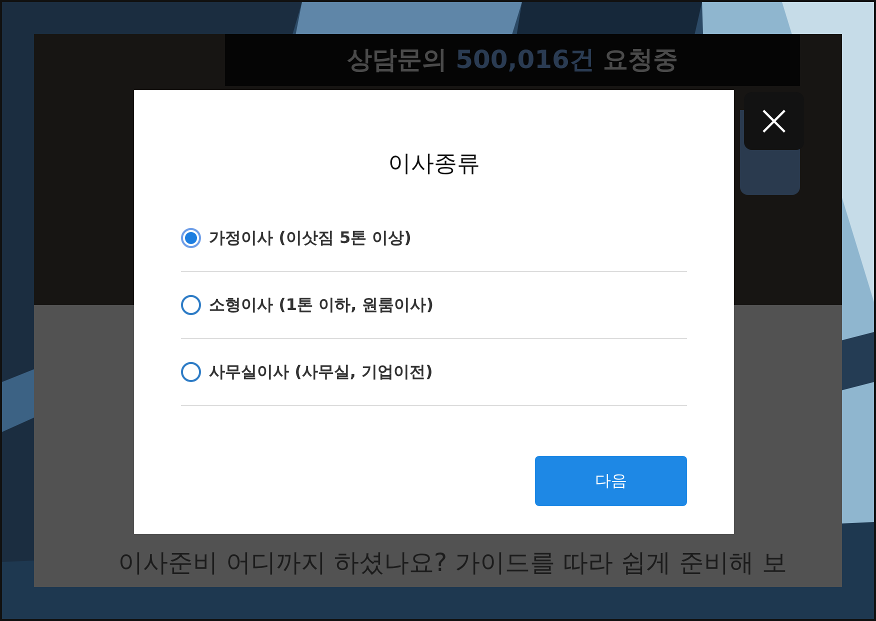 Image resolution: width=876 pixels, height=621 pixels. What do you see at coordinates (774, 121) in the screenshot?
I see `close-button: ×` at bounding box center [774, 121].